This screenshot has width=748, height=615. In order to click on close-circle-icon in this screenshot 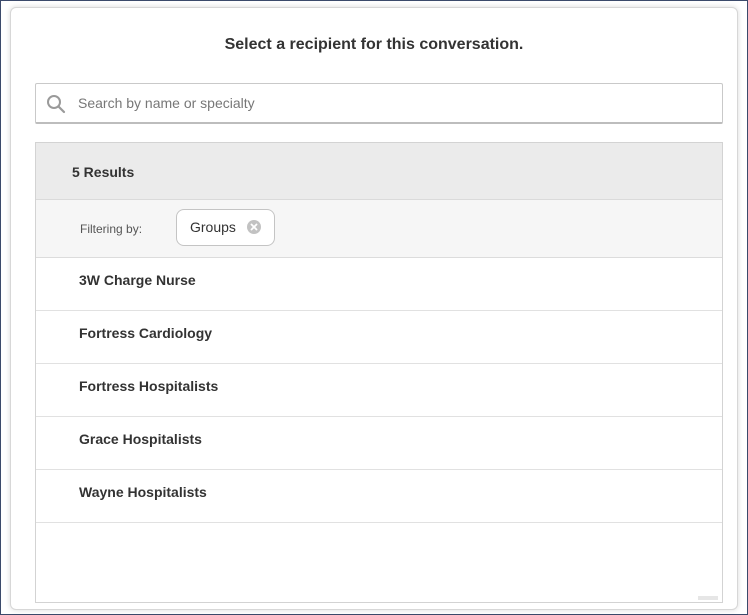, I will do `click(253, 227)`.